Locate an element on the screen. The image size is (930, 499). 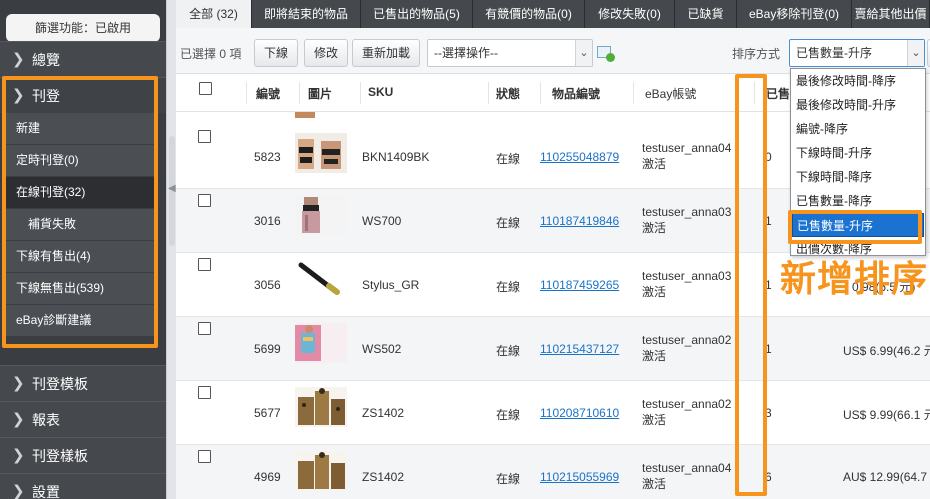
selected-count: 已選擇 0 項 is located at coordinates (211, 54).